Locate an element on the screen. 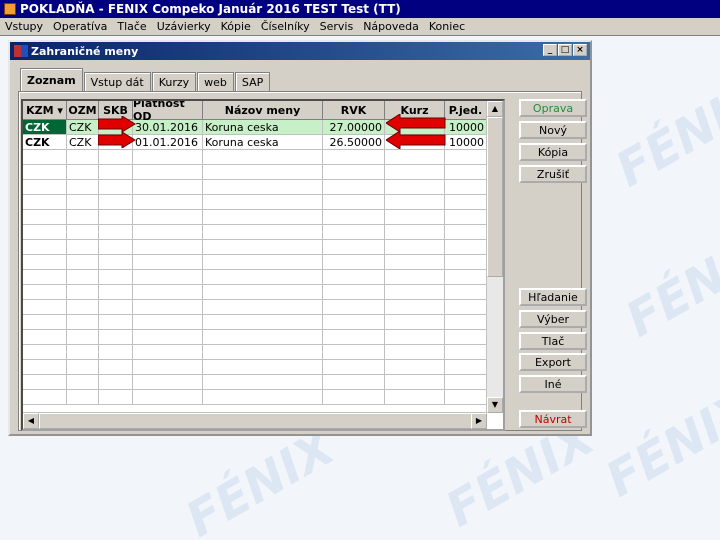 This screenshot has height=540, width=720. cell-p-jed: 10000 is located at coordinates (466, 142).